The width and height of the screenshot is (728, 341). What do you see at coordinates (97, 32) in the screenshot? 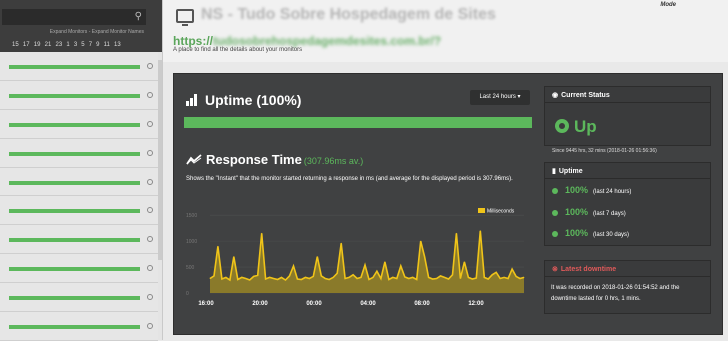
I see `expand-links: Expand Monitors - Expand Monitor Names` at bounding box center [97, 32].